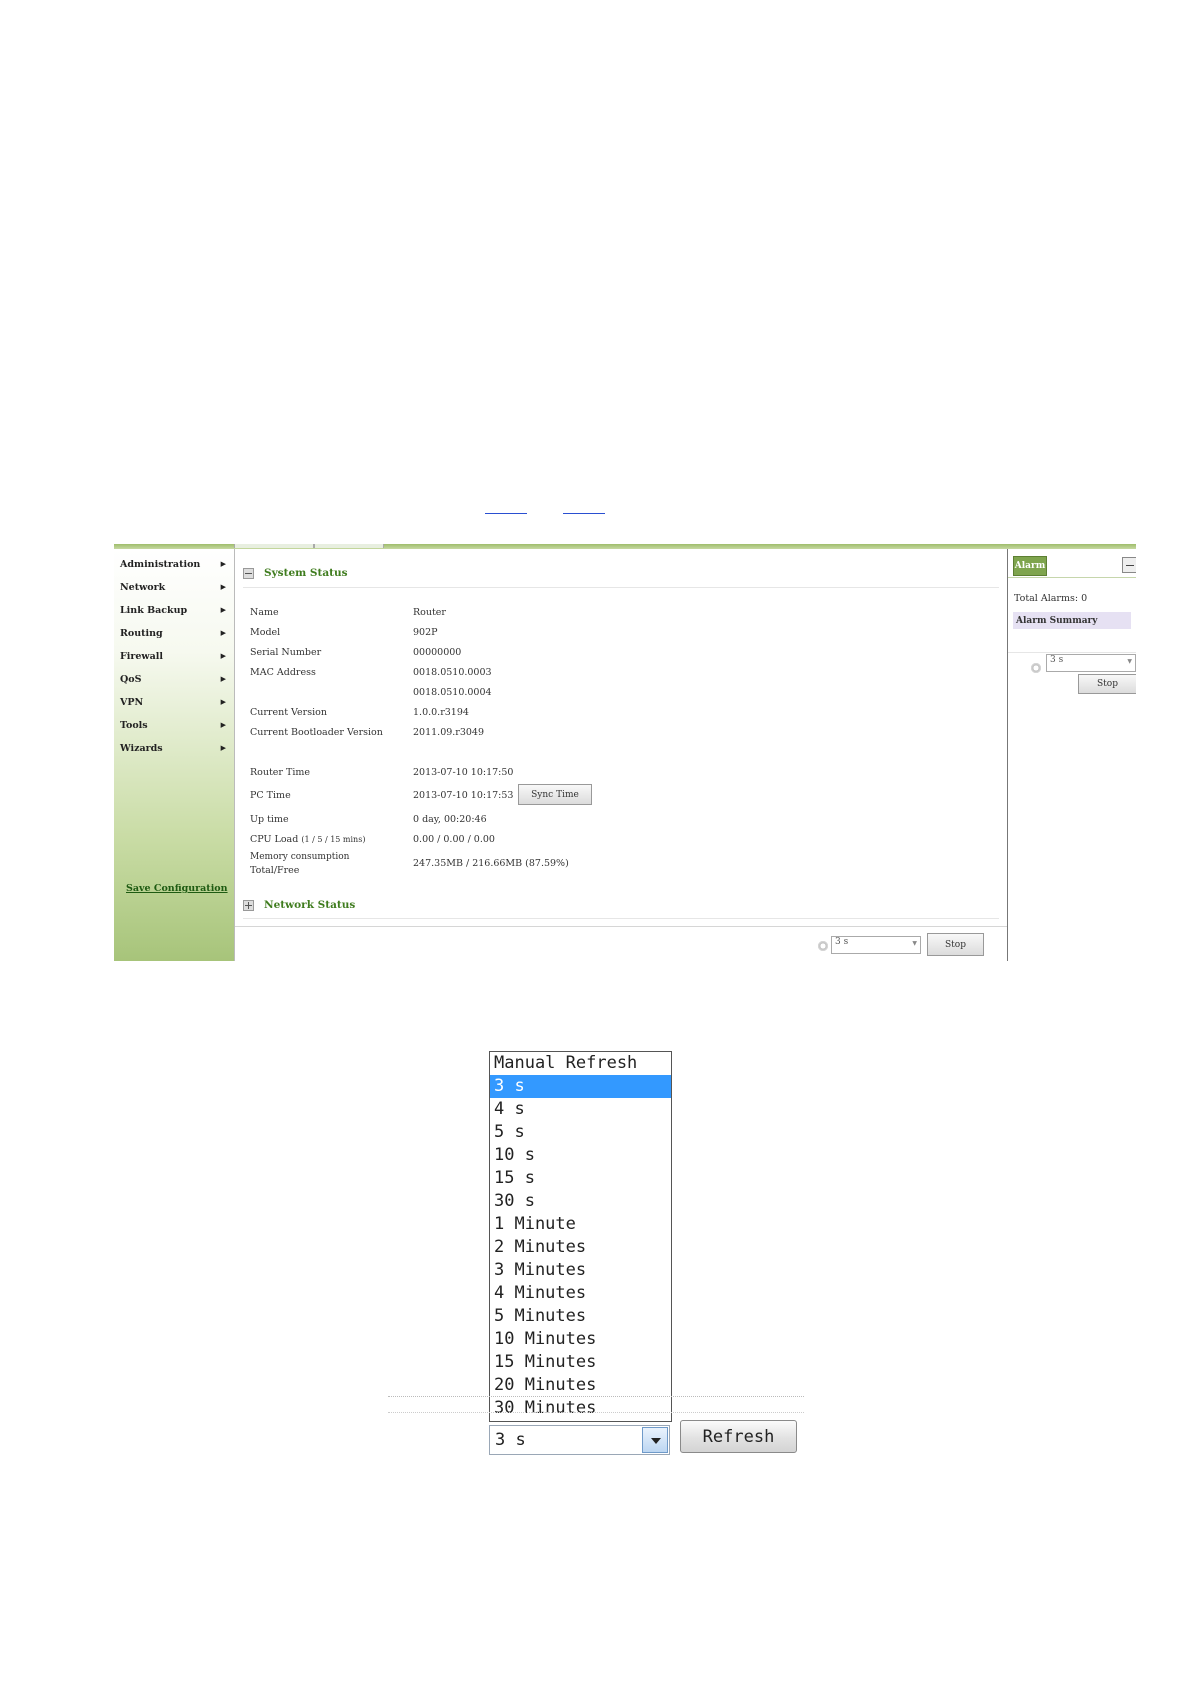  Describe the element at coordinates (510, 1440) in the screenshot. I see `combobox-value: 3 s` at that location.